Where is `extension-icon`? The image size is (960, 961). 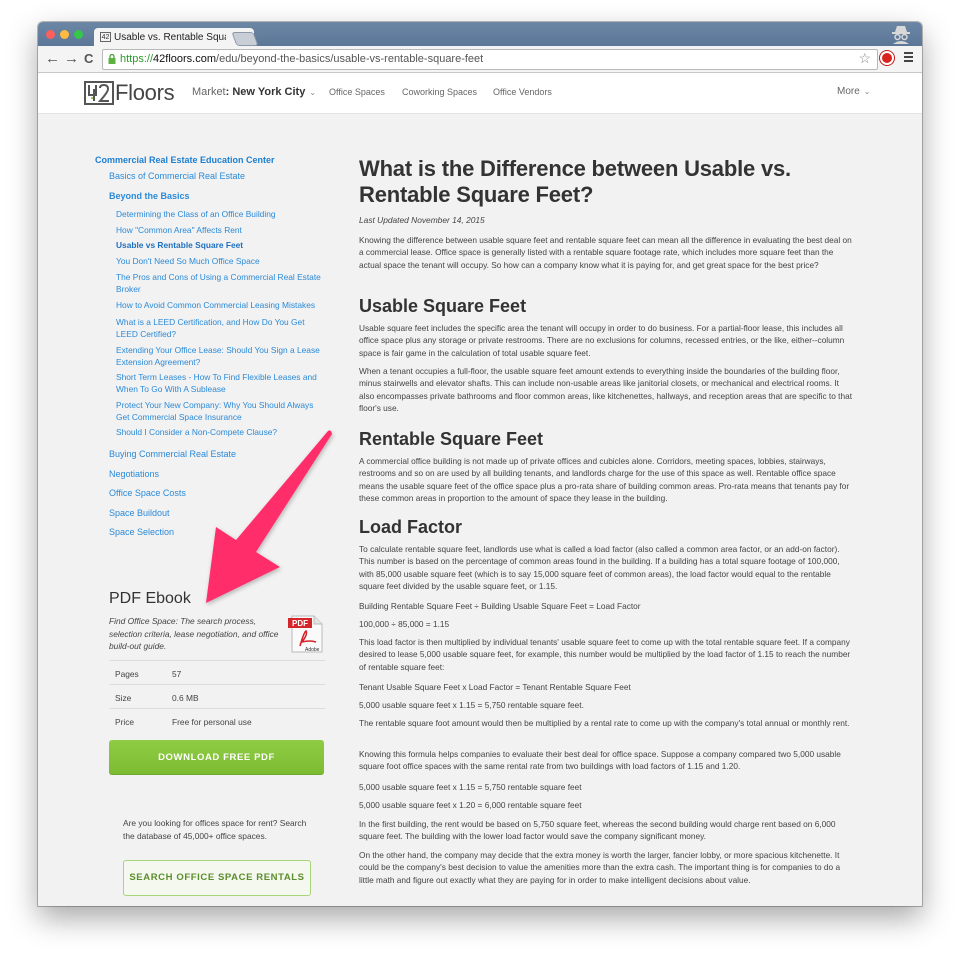 extension-icon is located at coordinates (887, 58).